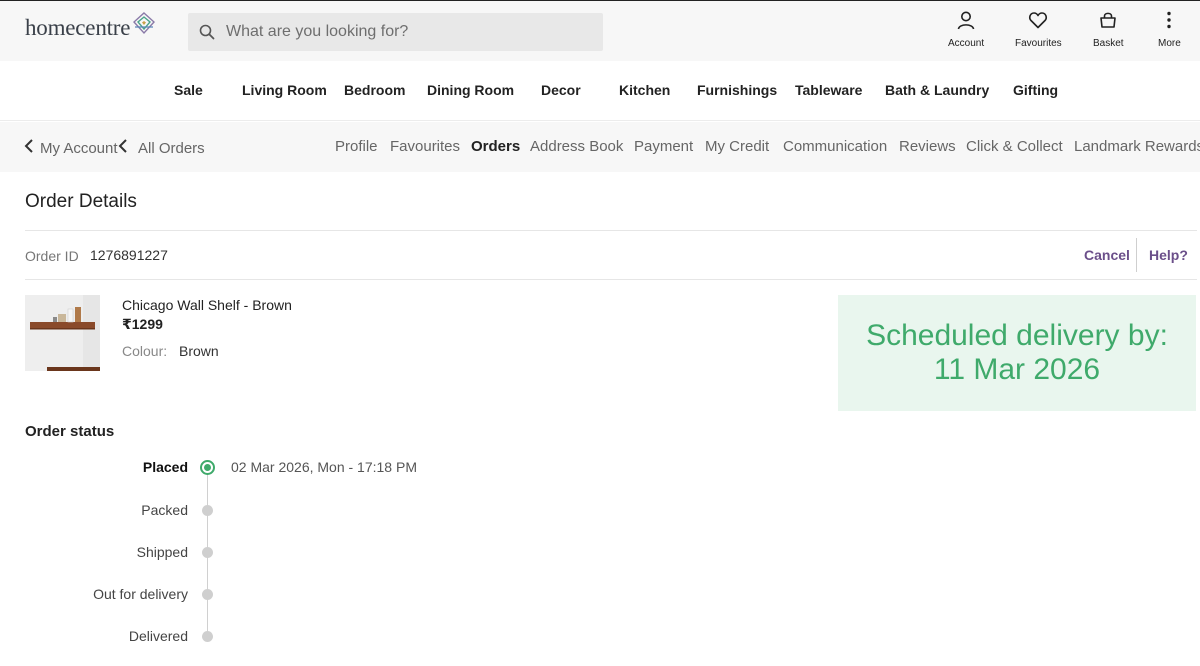 The width and height of the screenshot is (1200, 666). I want to click on status-step-packed: Packed, so click(164, 510).